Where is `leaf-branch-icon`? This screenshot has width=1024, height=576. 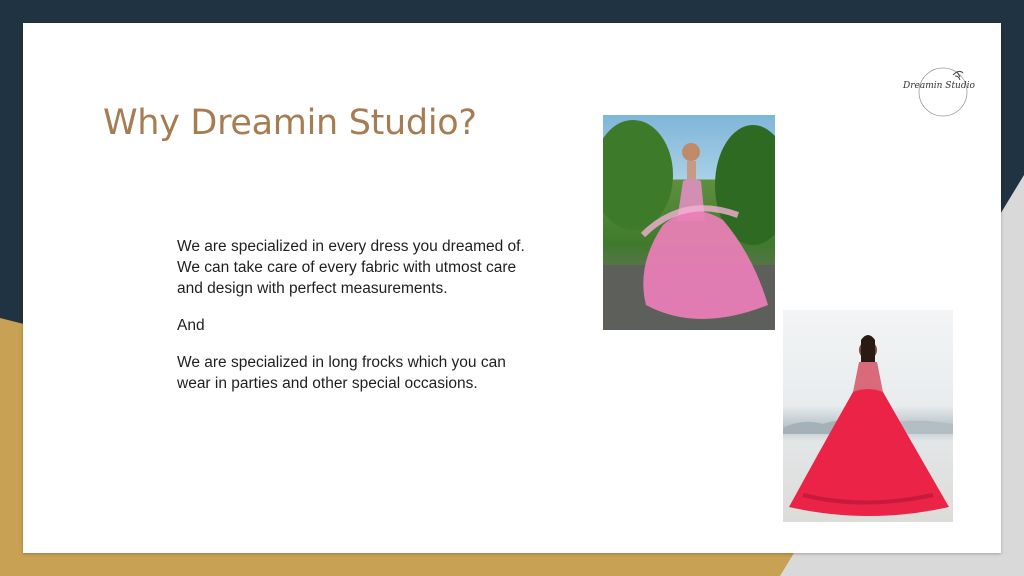 leaf-branch-icon is located at coordinates (958, 75).